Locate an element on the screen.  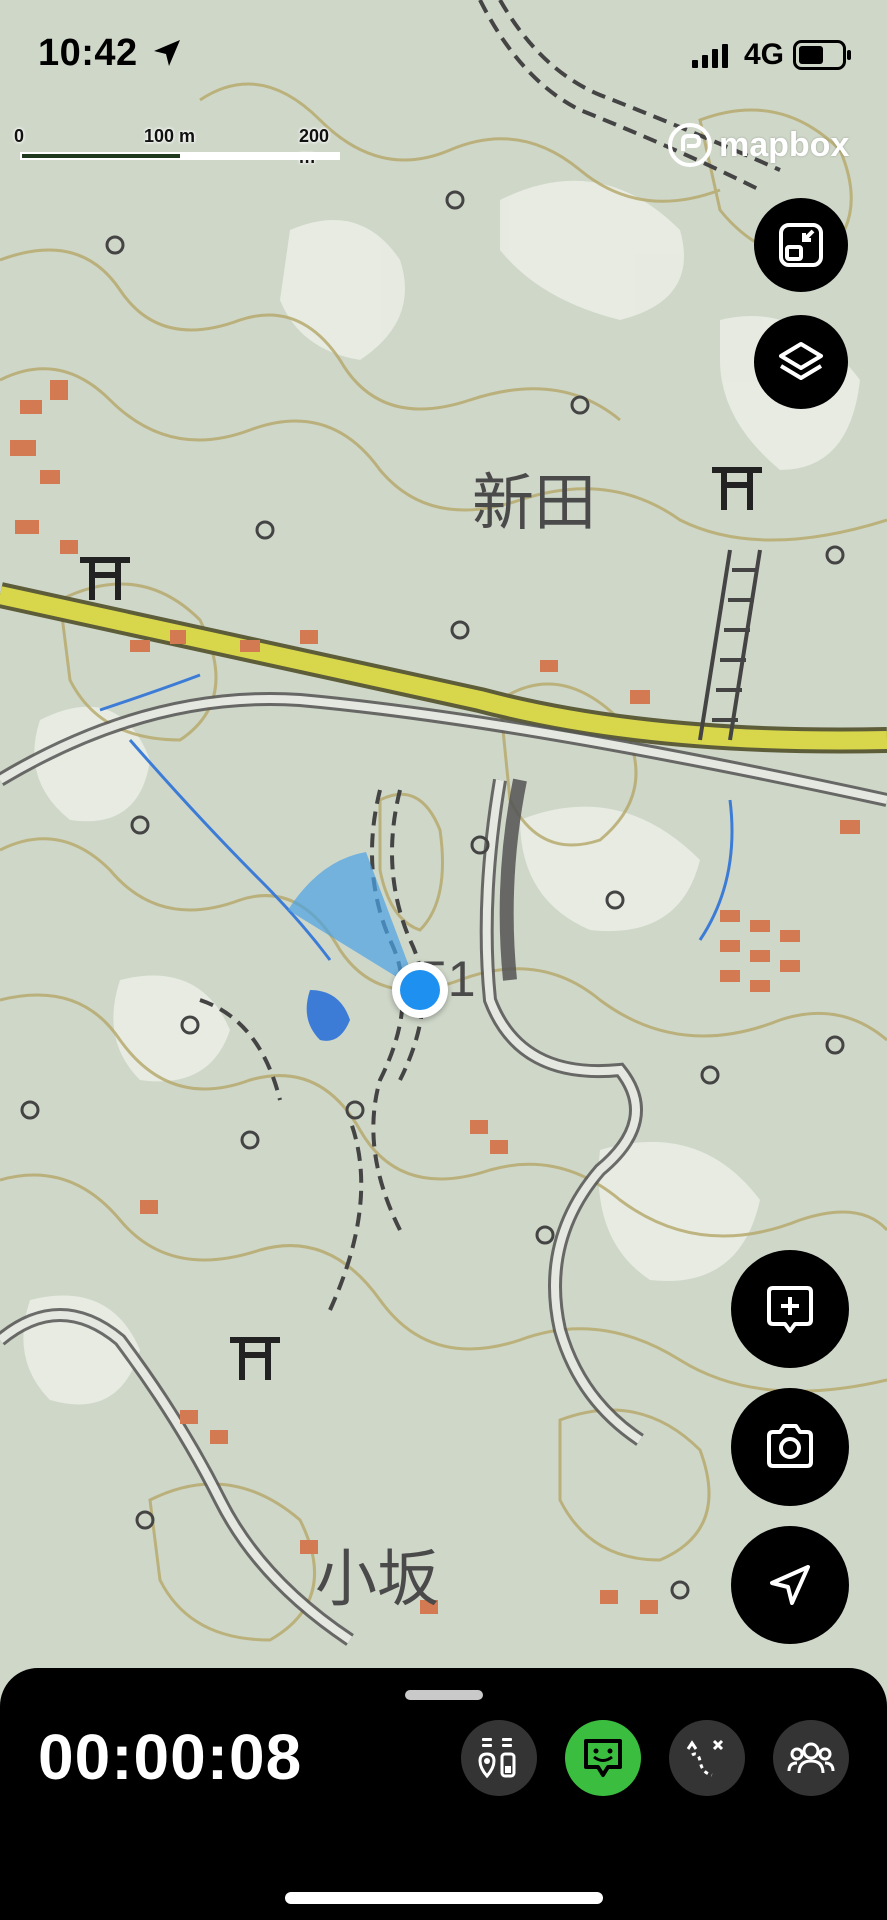
stats-button is located at coordinates (499, 1758).